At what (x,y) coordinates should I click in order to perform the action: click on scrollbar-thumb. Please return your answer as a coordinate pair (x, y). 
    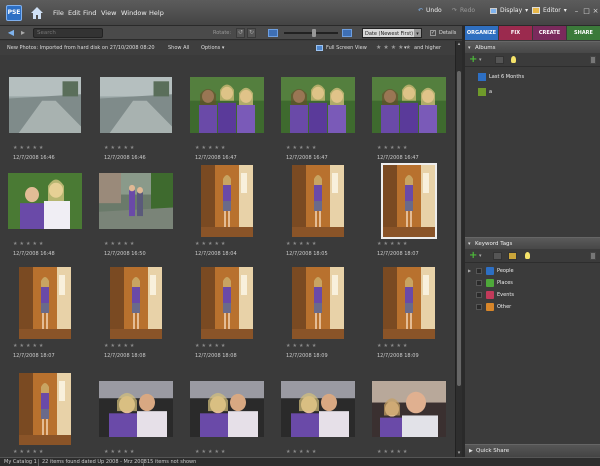
    Looking at the image, I should click on (459, 228).